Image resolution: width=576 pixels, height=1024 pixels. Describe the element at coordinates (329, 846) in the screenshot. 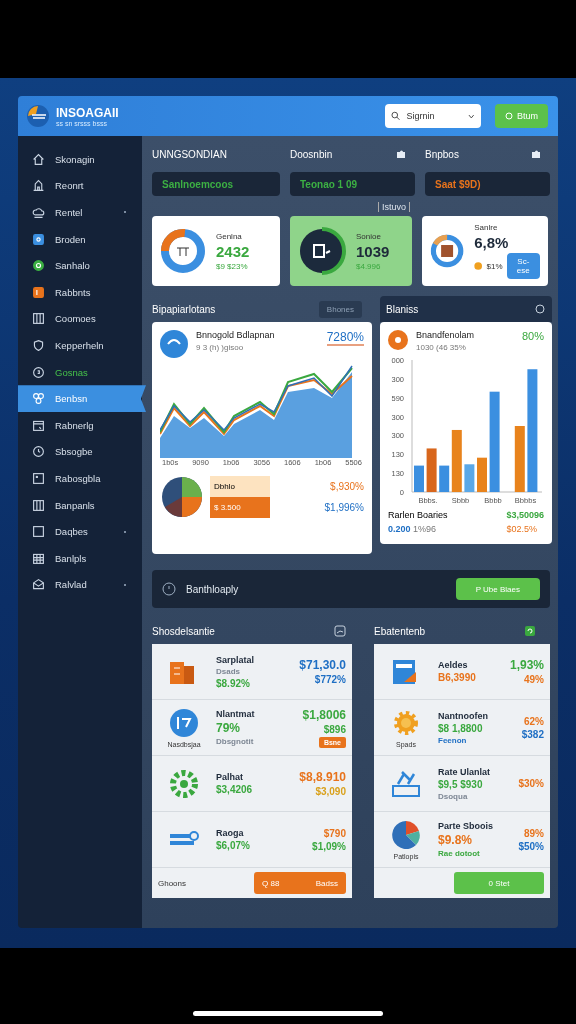

I see `row-text: $1,09%` at that location.